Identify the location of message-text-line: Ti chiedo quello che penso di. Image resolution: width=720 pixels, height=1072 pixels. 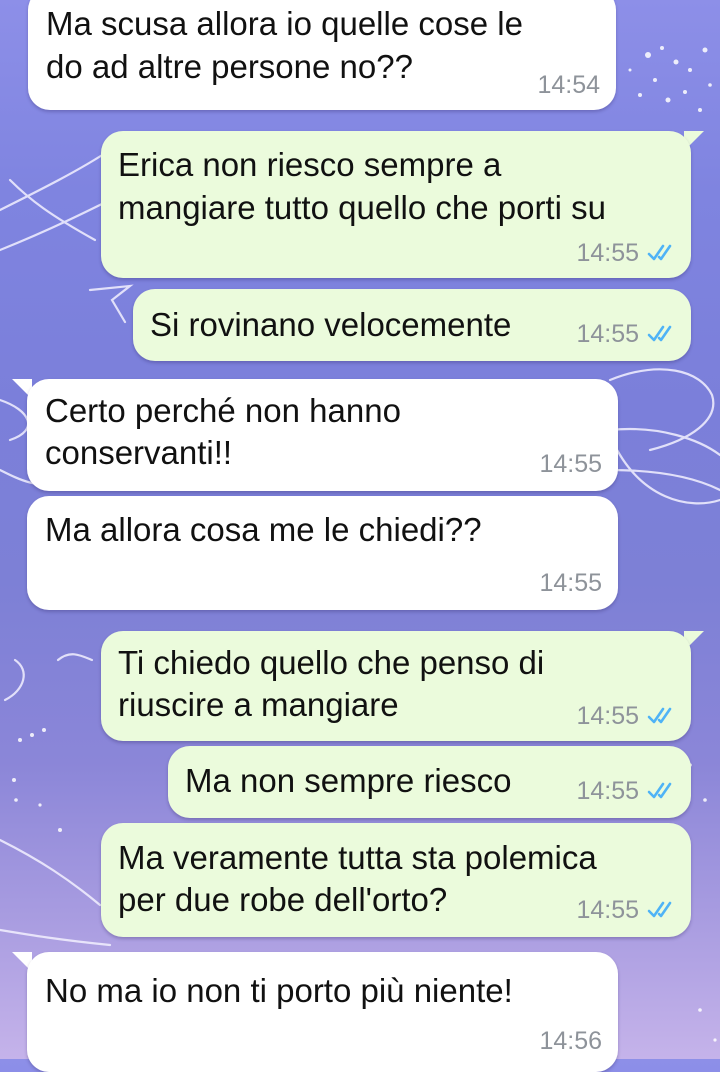
(331, 662).